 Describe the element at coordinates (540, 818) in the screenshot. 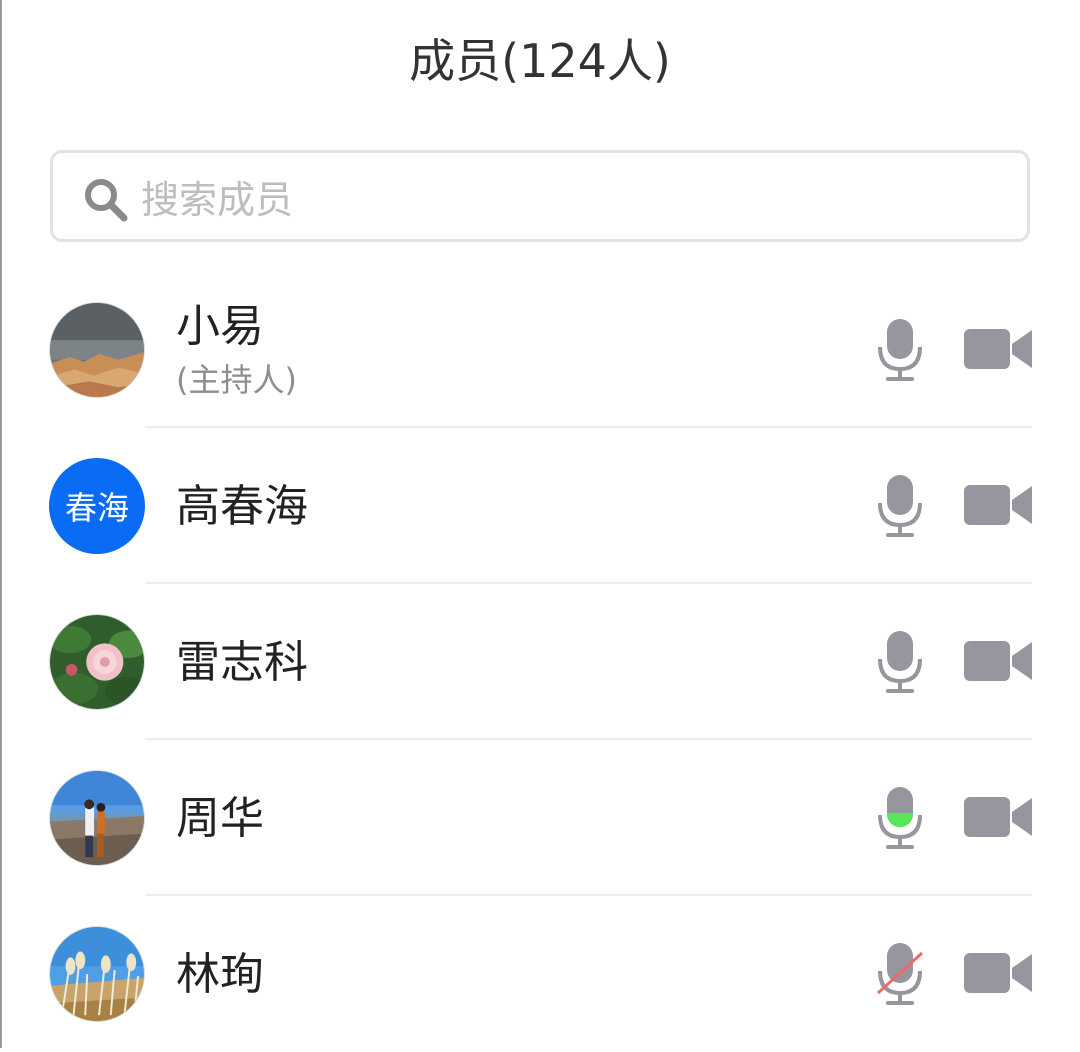

I see `member-row: 周华` at that location.